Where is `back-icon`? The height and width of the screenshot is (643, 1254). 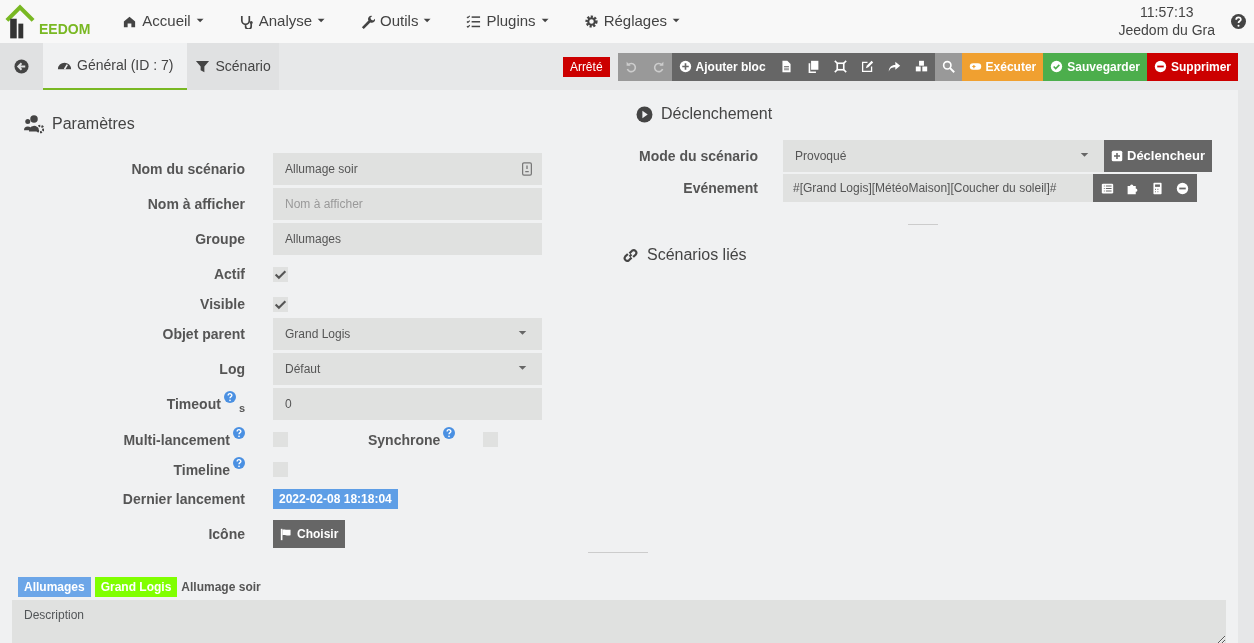
back-icon is located at coordinates (21, 66).